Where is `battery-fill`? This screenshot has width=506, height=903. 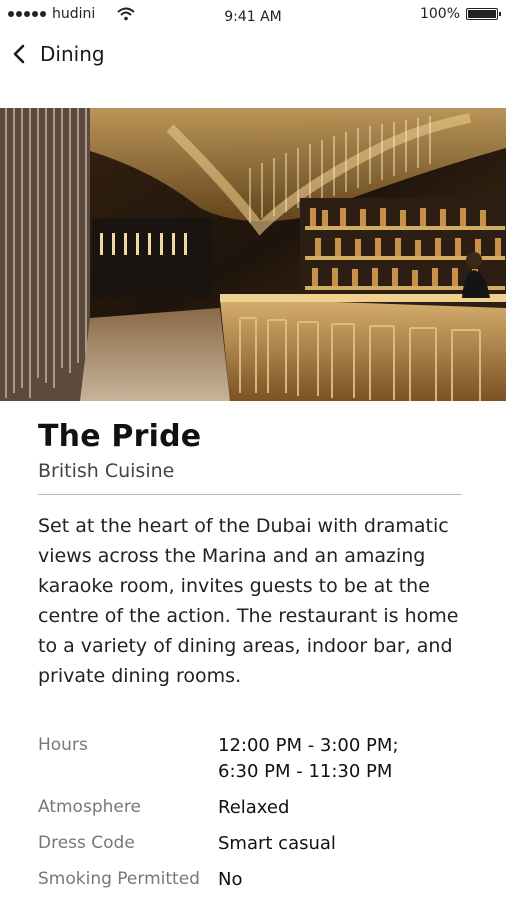
battery-fill is located at coordinates (482, 14).